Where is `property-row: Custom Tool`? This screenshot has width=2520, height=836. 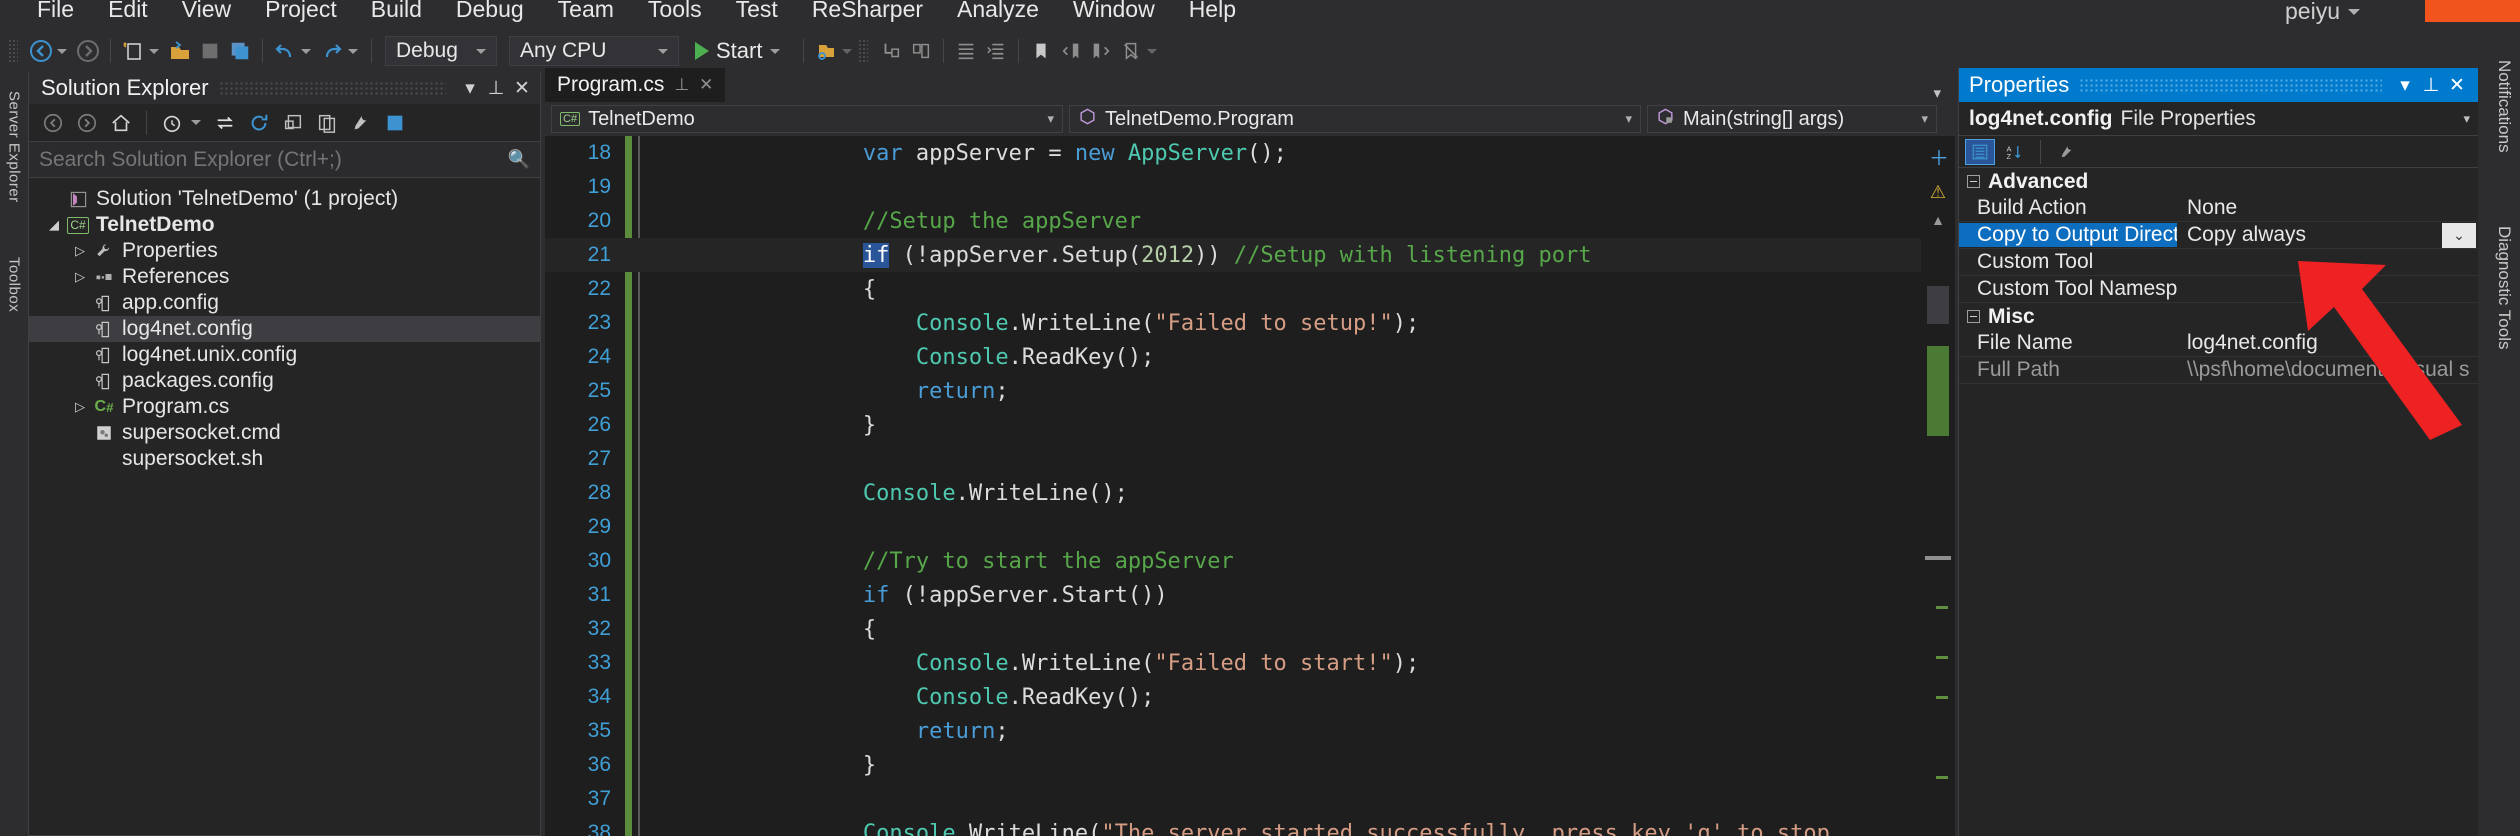
property-row: Custom Tool is located at coordinates (2218, 262).